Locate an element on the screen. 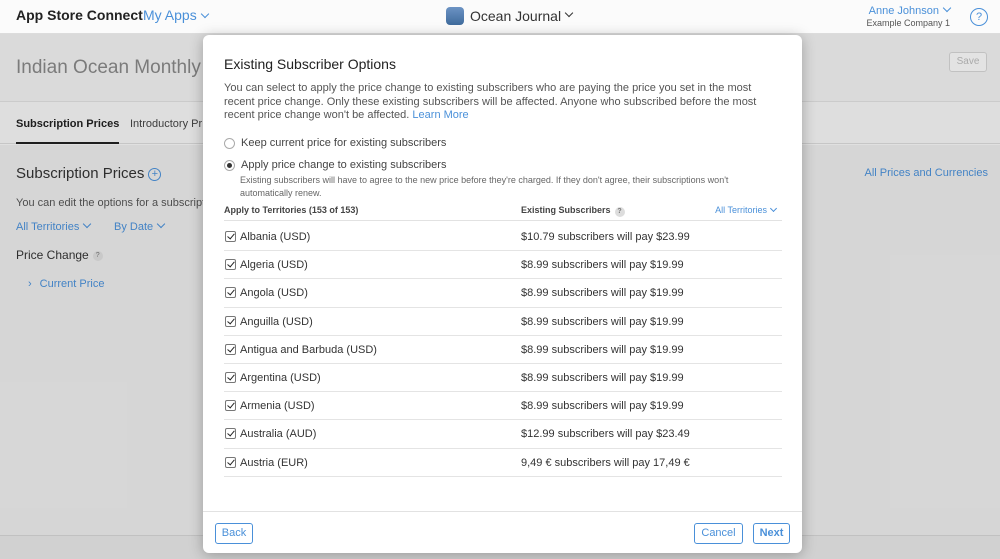 The image size is (1000, 559). next-button: Next is located at coordinates (771, 533).